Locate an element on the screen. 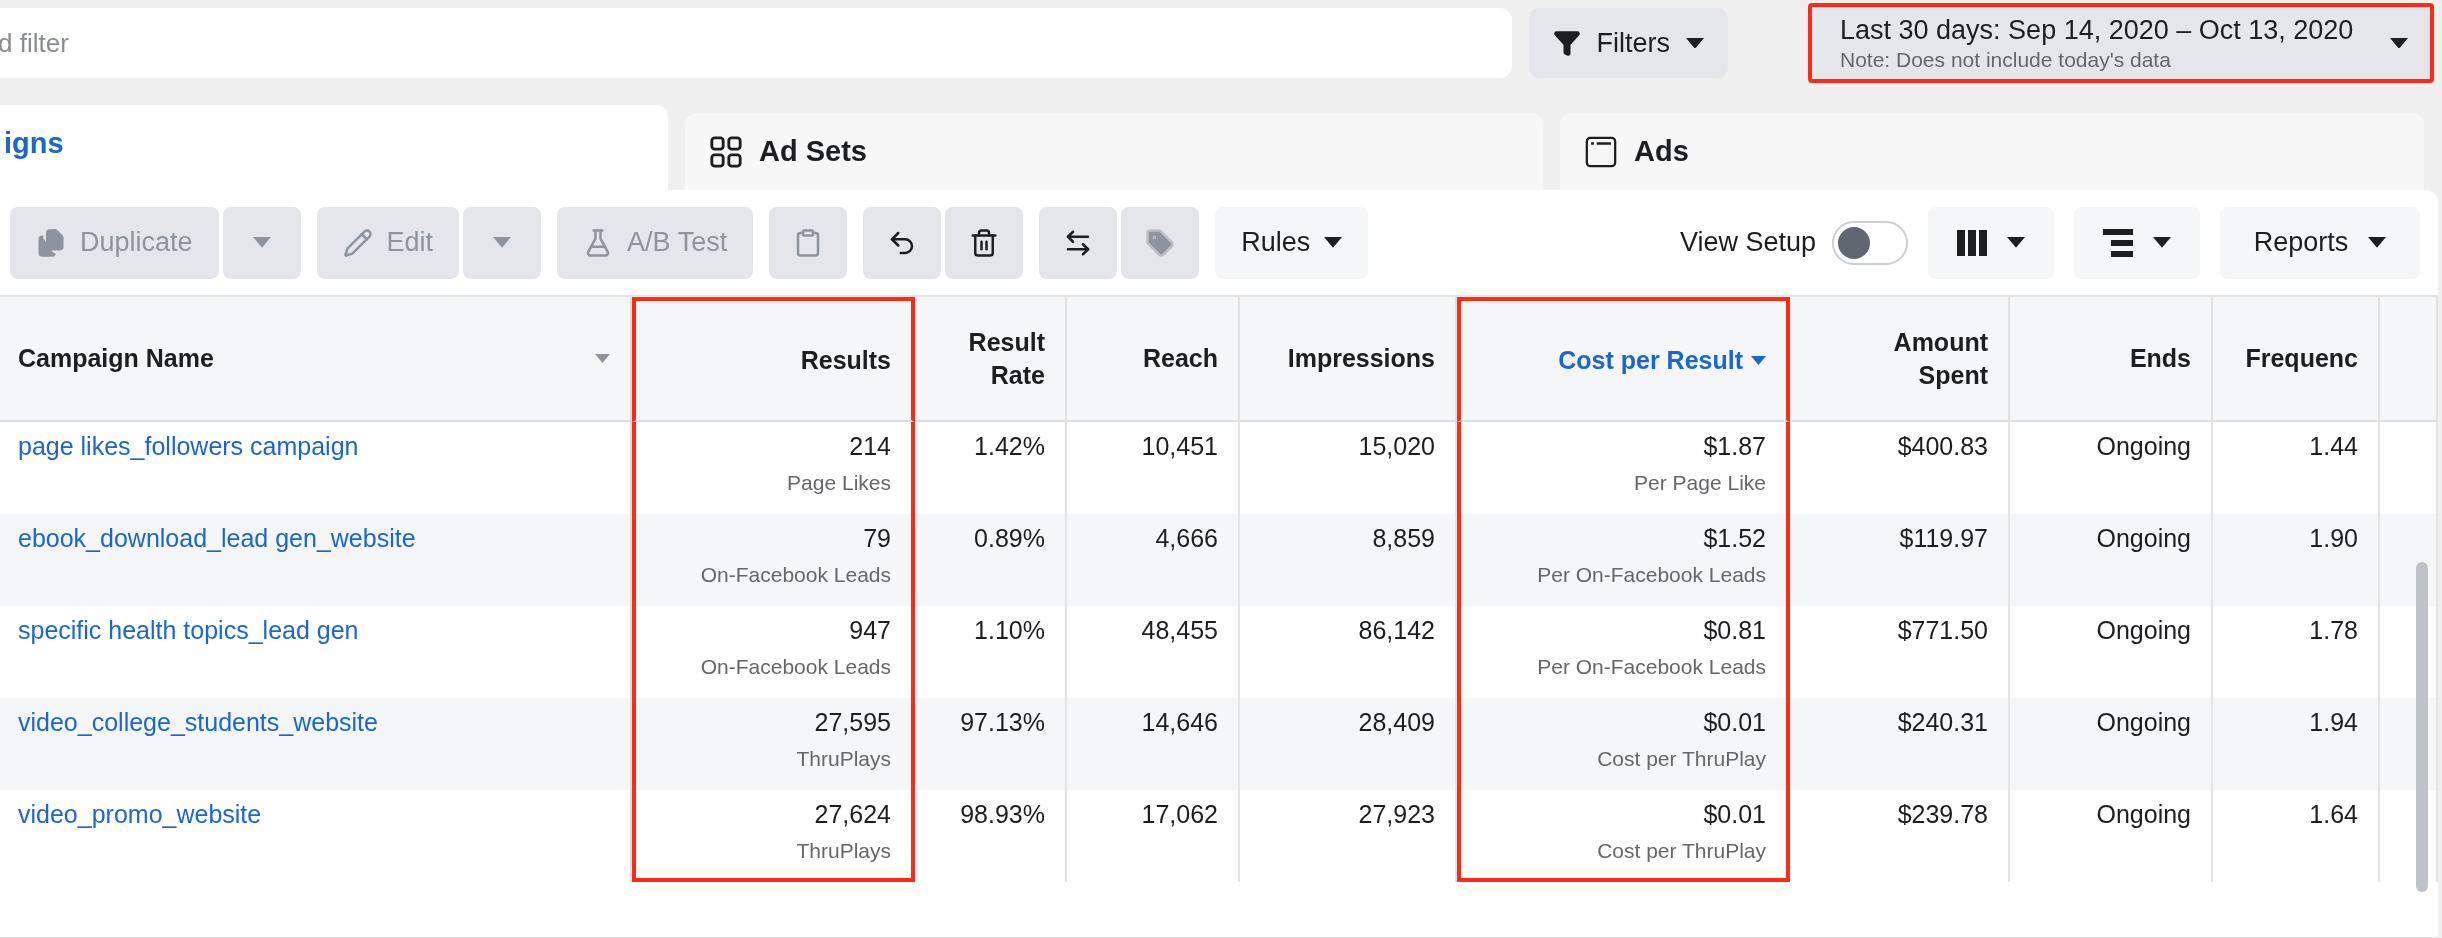  scrollbar-thumb is located at coordinates (2422, 727).